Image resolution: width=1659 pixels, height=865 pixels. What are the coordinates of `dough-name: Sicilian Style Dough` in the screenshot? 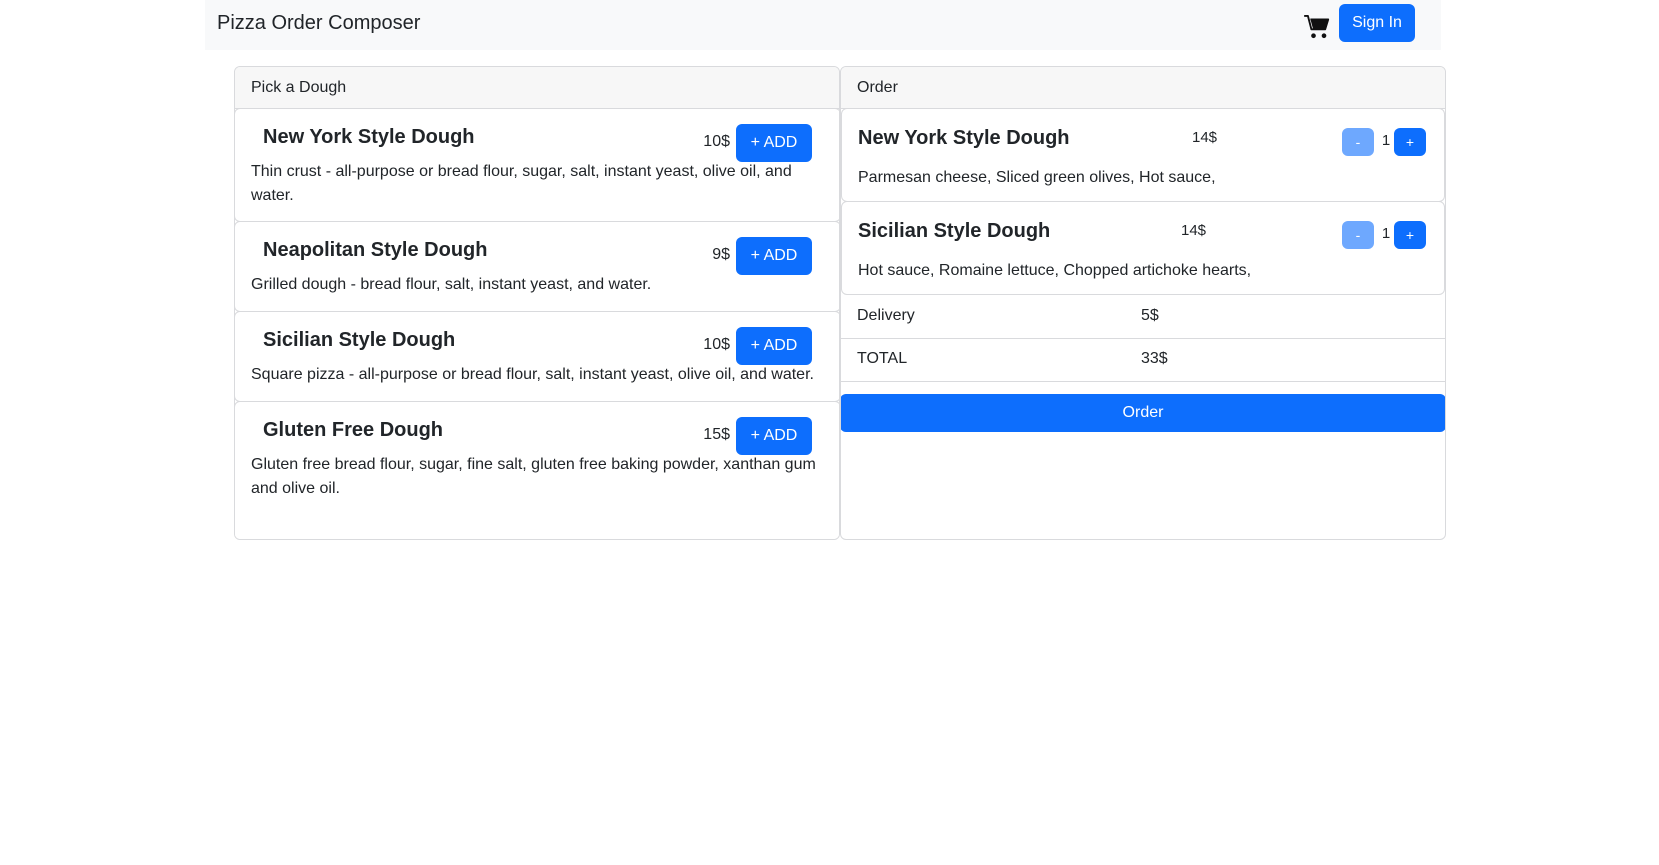 It's located at (359, 340).